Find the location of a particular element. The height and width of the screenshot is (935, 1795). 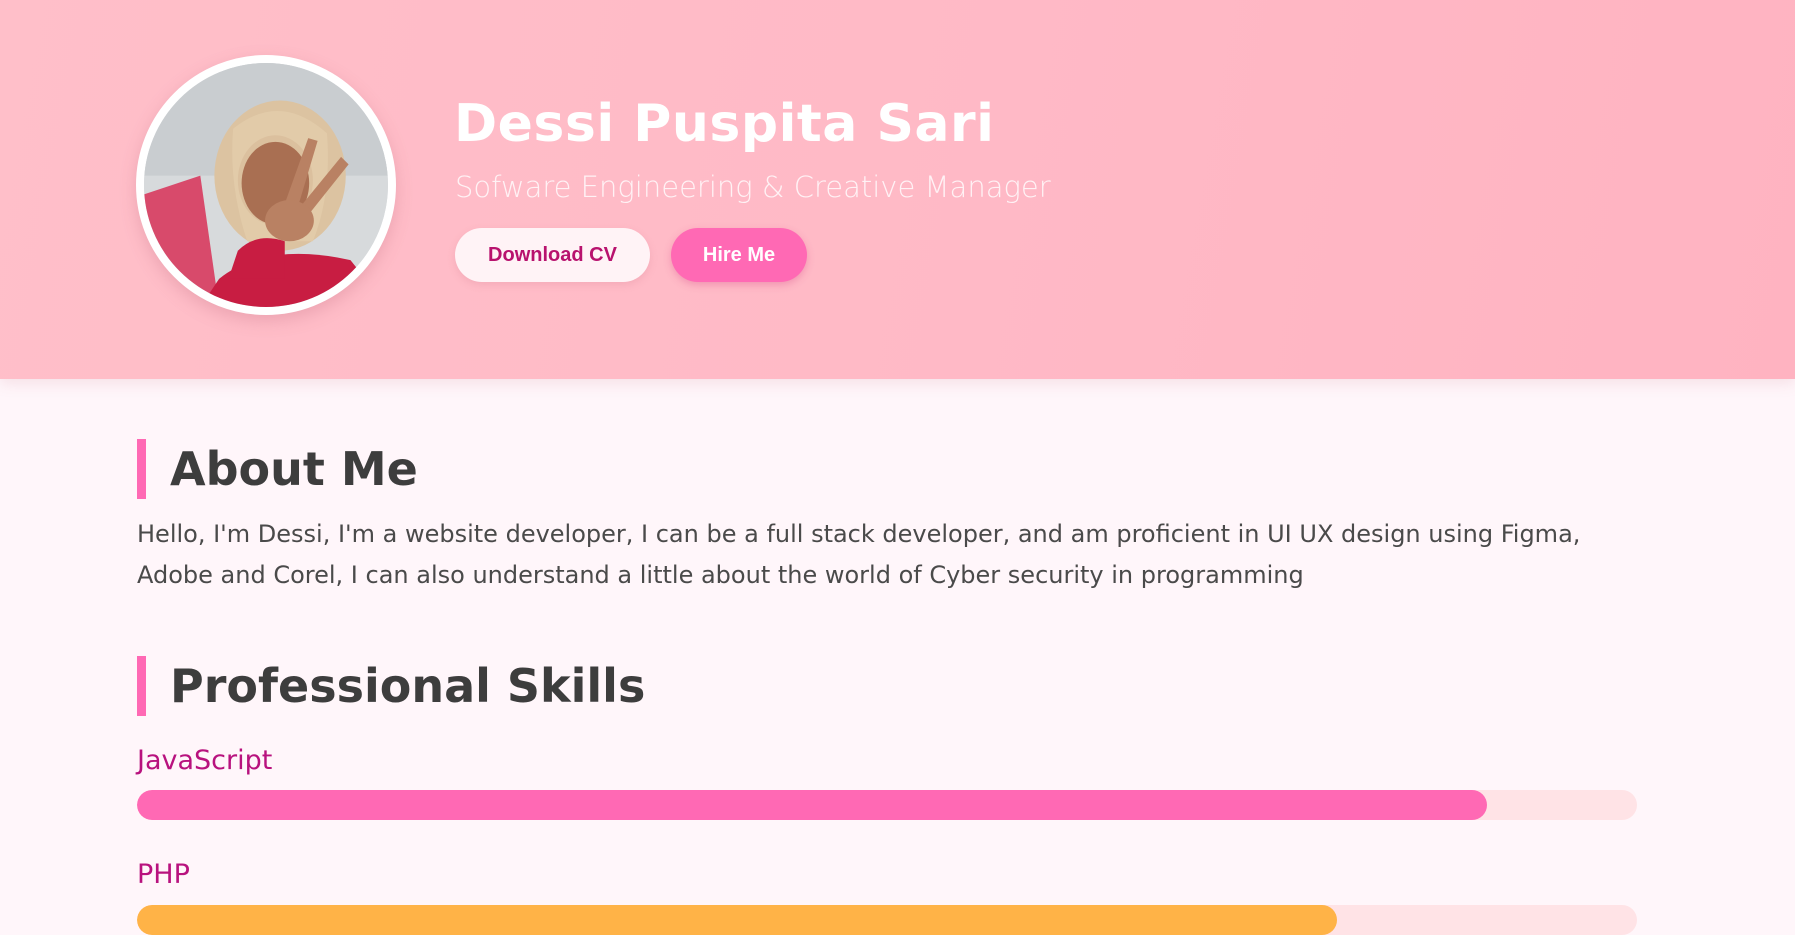

skill-label-php: PHP is located at coordinates (163, 874).